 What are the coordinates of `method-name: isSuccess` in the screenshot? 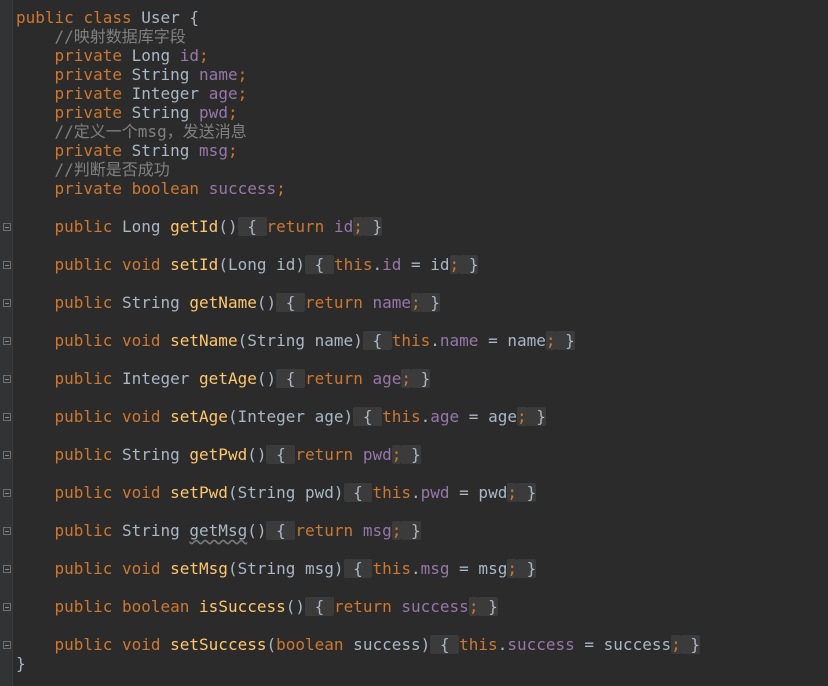 It's located at (242, 606).